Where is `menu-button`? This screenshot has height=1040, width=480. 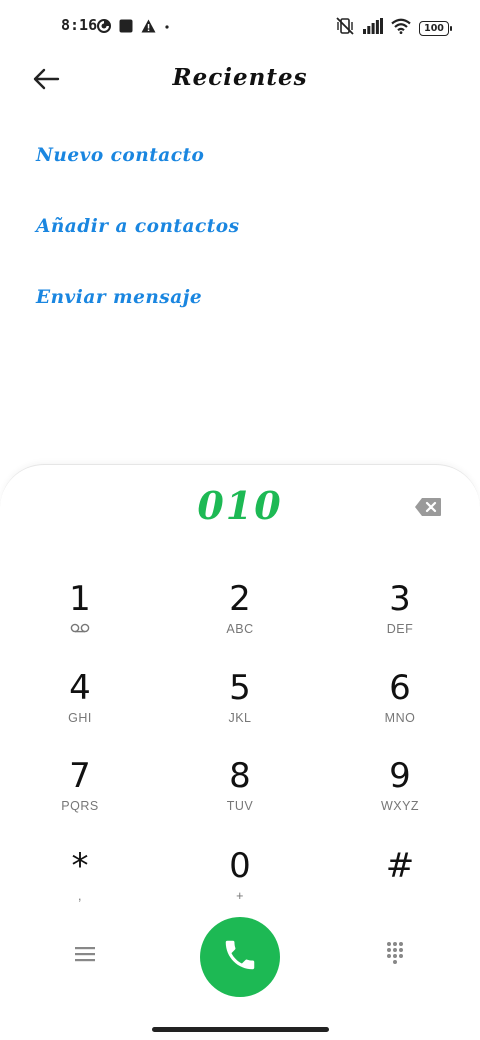 menu-button is located at coordinates (85, 956).